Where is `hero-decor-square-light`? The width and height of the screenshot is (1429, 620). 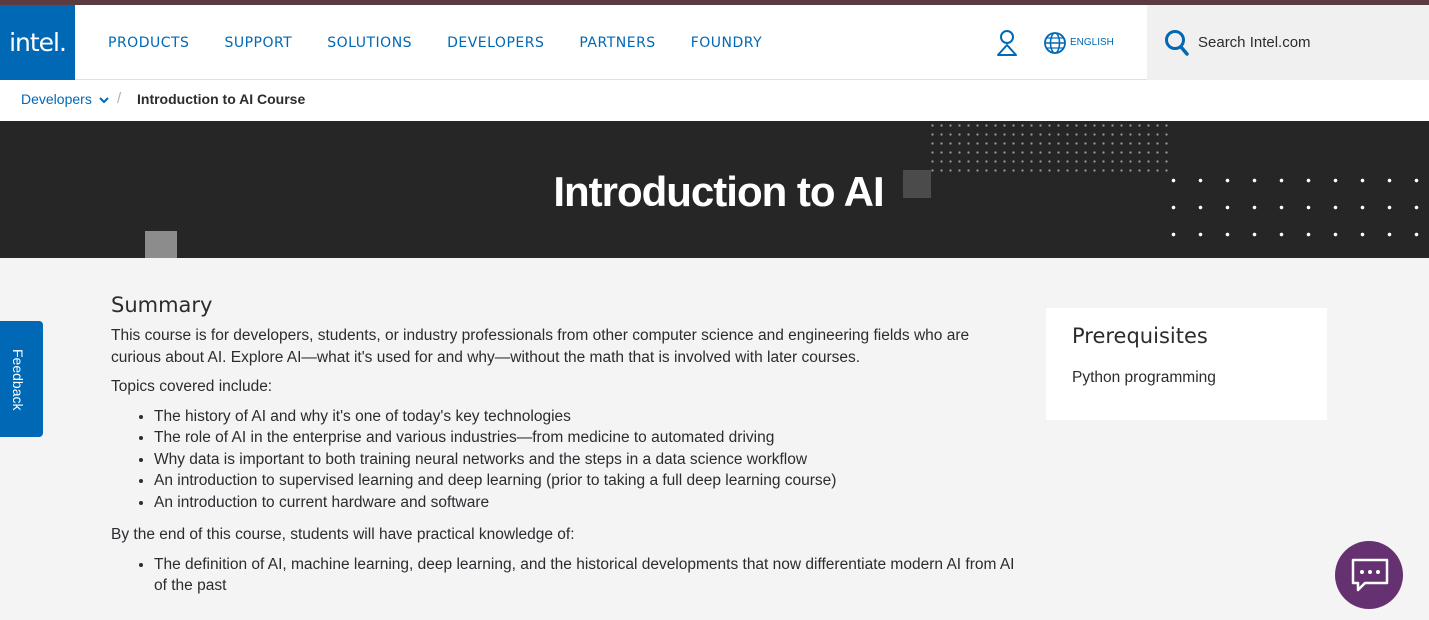
hero-decor-square-light is located at coordinates (161, 244).